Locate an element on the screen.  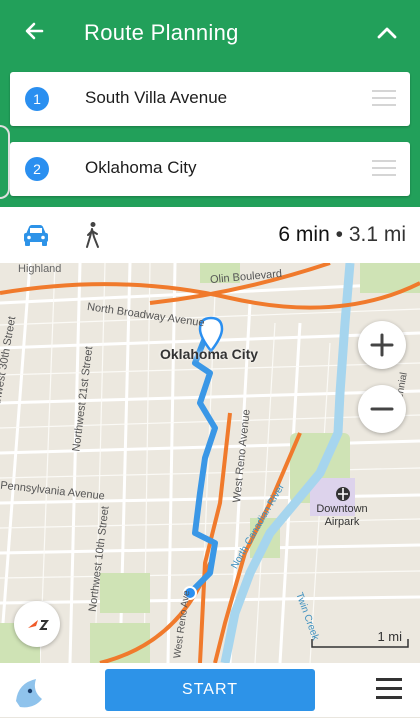
start-button: START is located at coordinates (210, 690).